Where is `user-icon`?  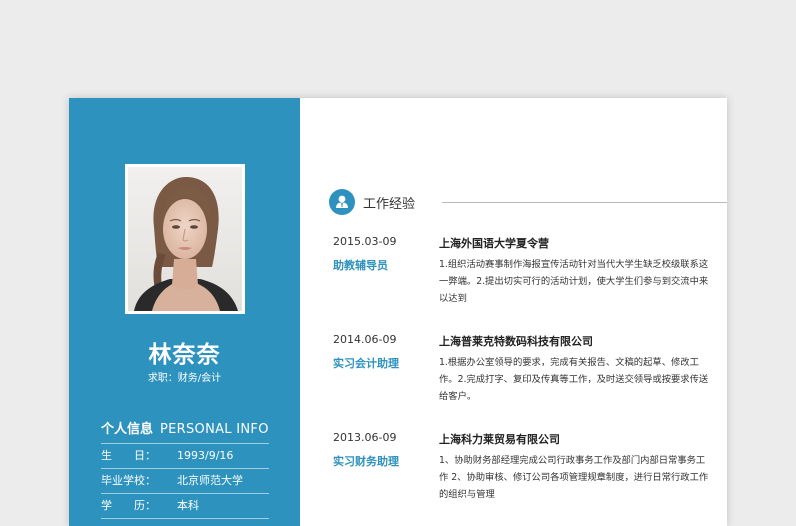
user-icon is located at coordinates (342, 202).